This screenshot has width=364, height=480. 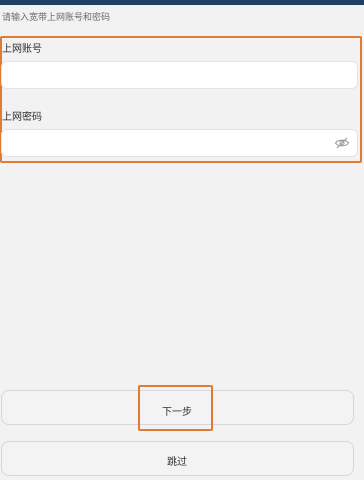 I want to click on skip-label: 跳过, so click(x=177, y=462).